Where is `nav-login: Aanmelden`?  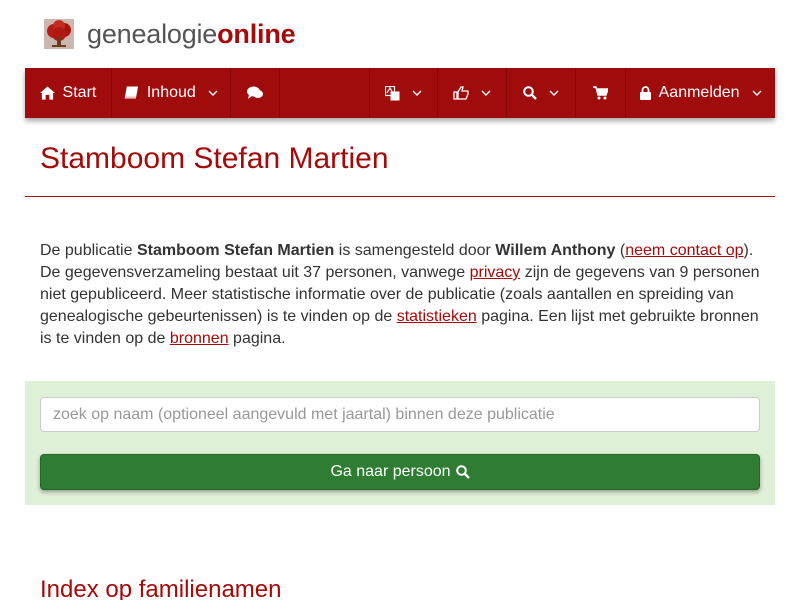 nav-login: Aanmelden is located at coordinates (700, 93).